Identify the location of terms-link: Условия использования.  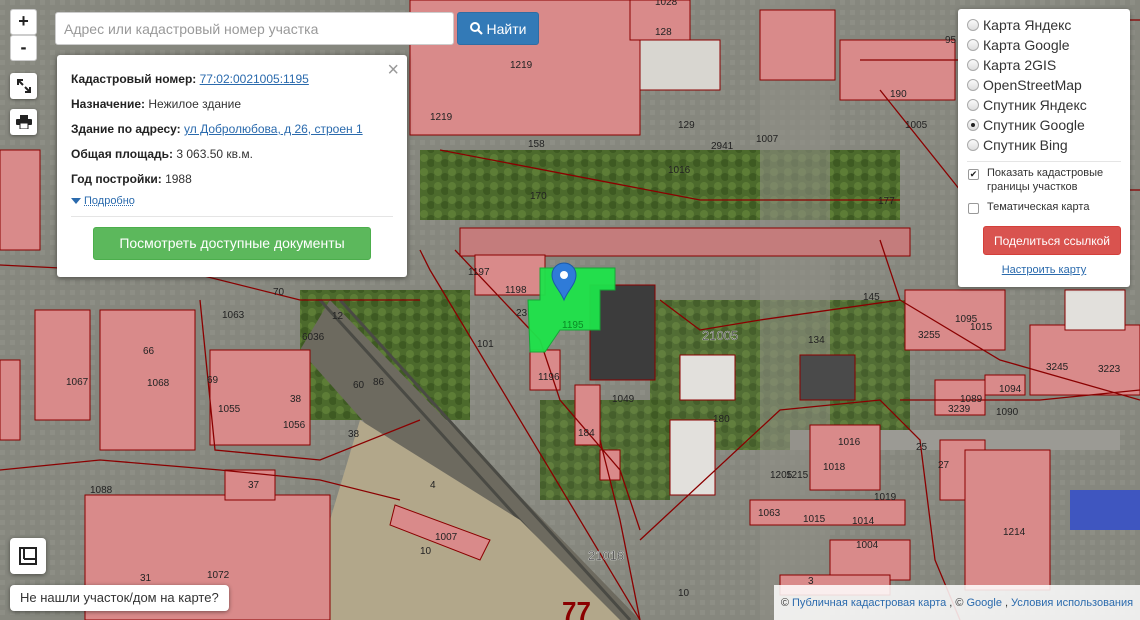
(1072, 603).